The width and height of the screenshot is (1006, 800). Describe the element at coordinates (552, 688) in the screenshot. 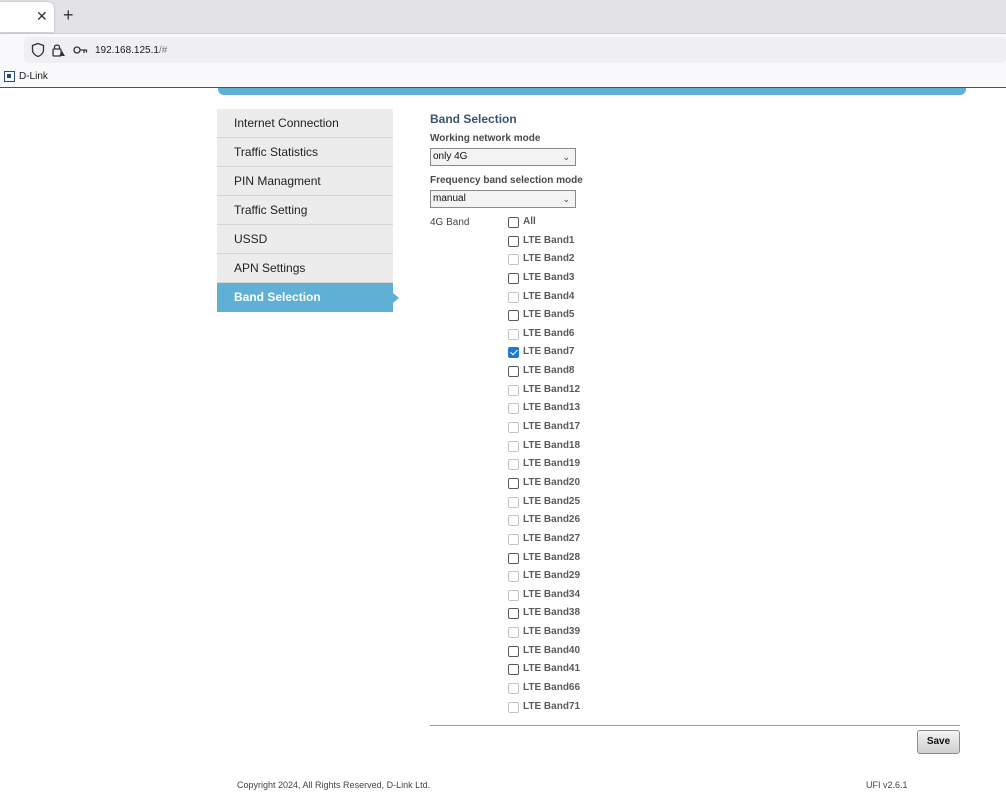

I see `band-label: LTE Band66` at that location.